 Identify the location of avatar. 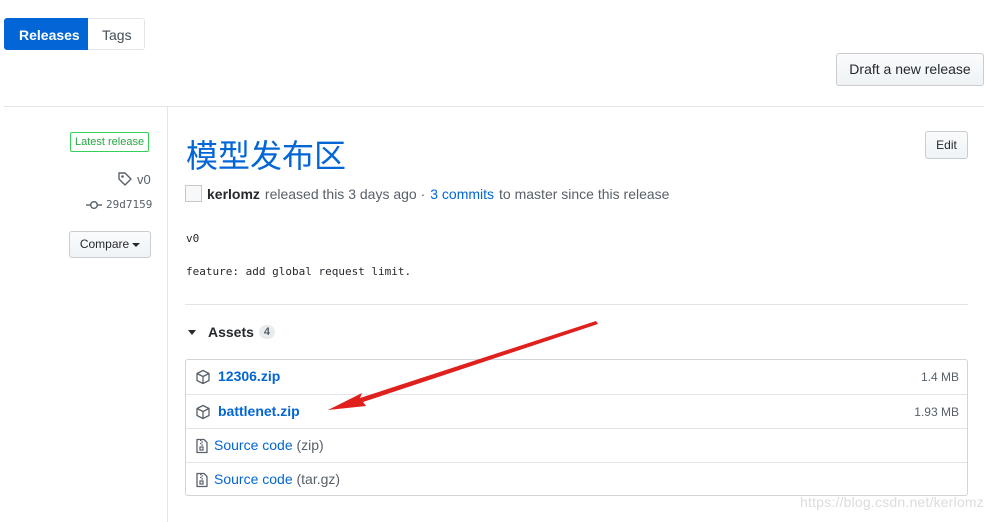
(193, 193).